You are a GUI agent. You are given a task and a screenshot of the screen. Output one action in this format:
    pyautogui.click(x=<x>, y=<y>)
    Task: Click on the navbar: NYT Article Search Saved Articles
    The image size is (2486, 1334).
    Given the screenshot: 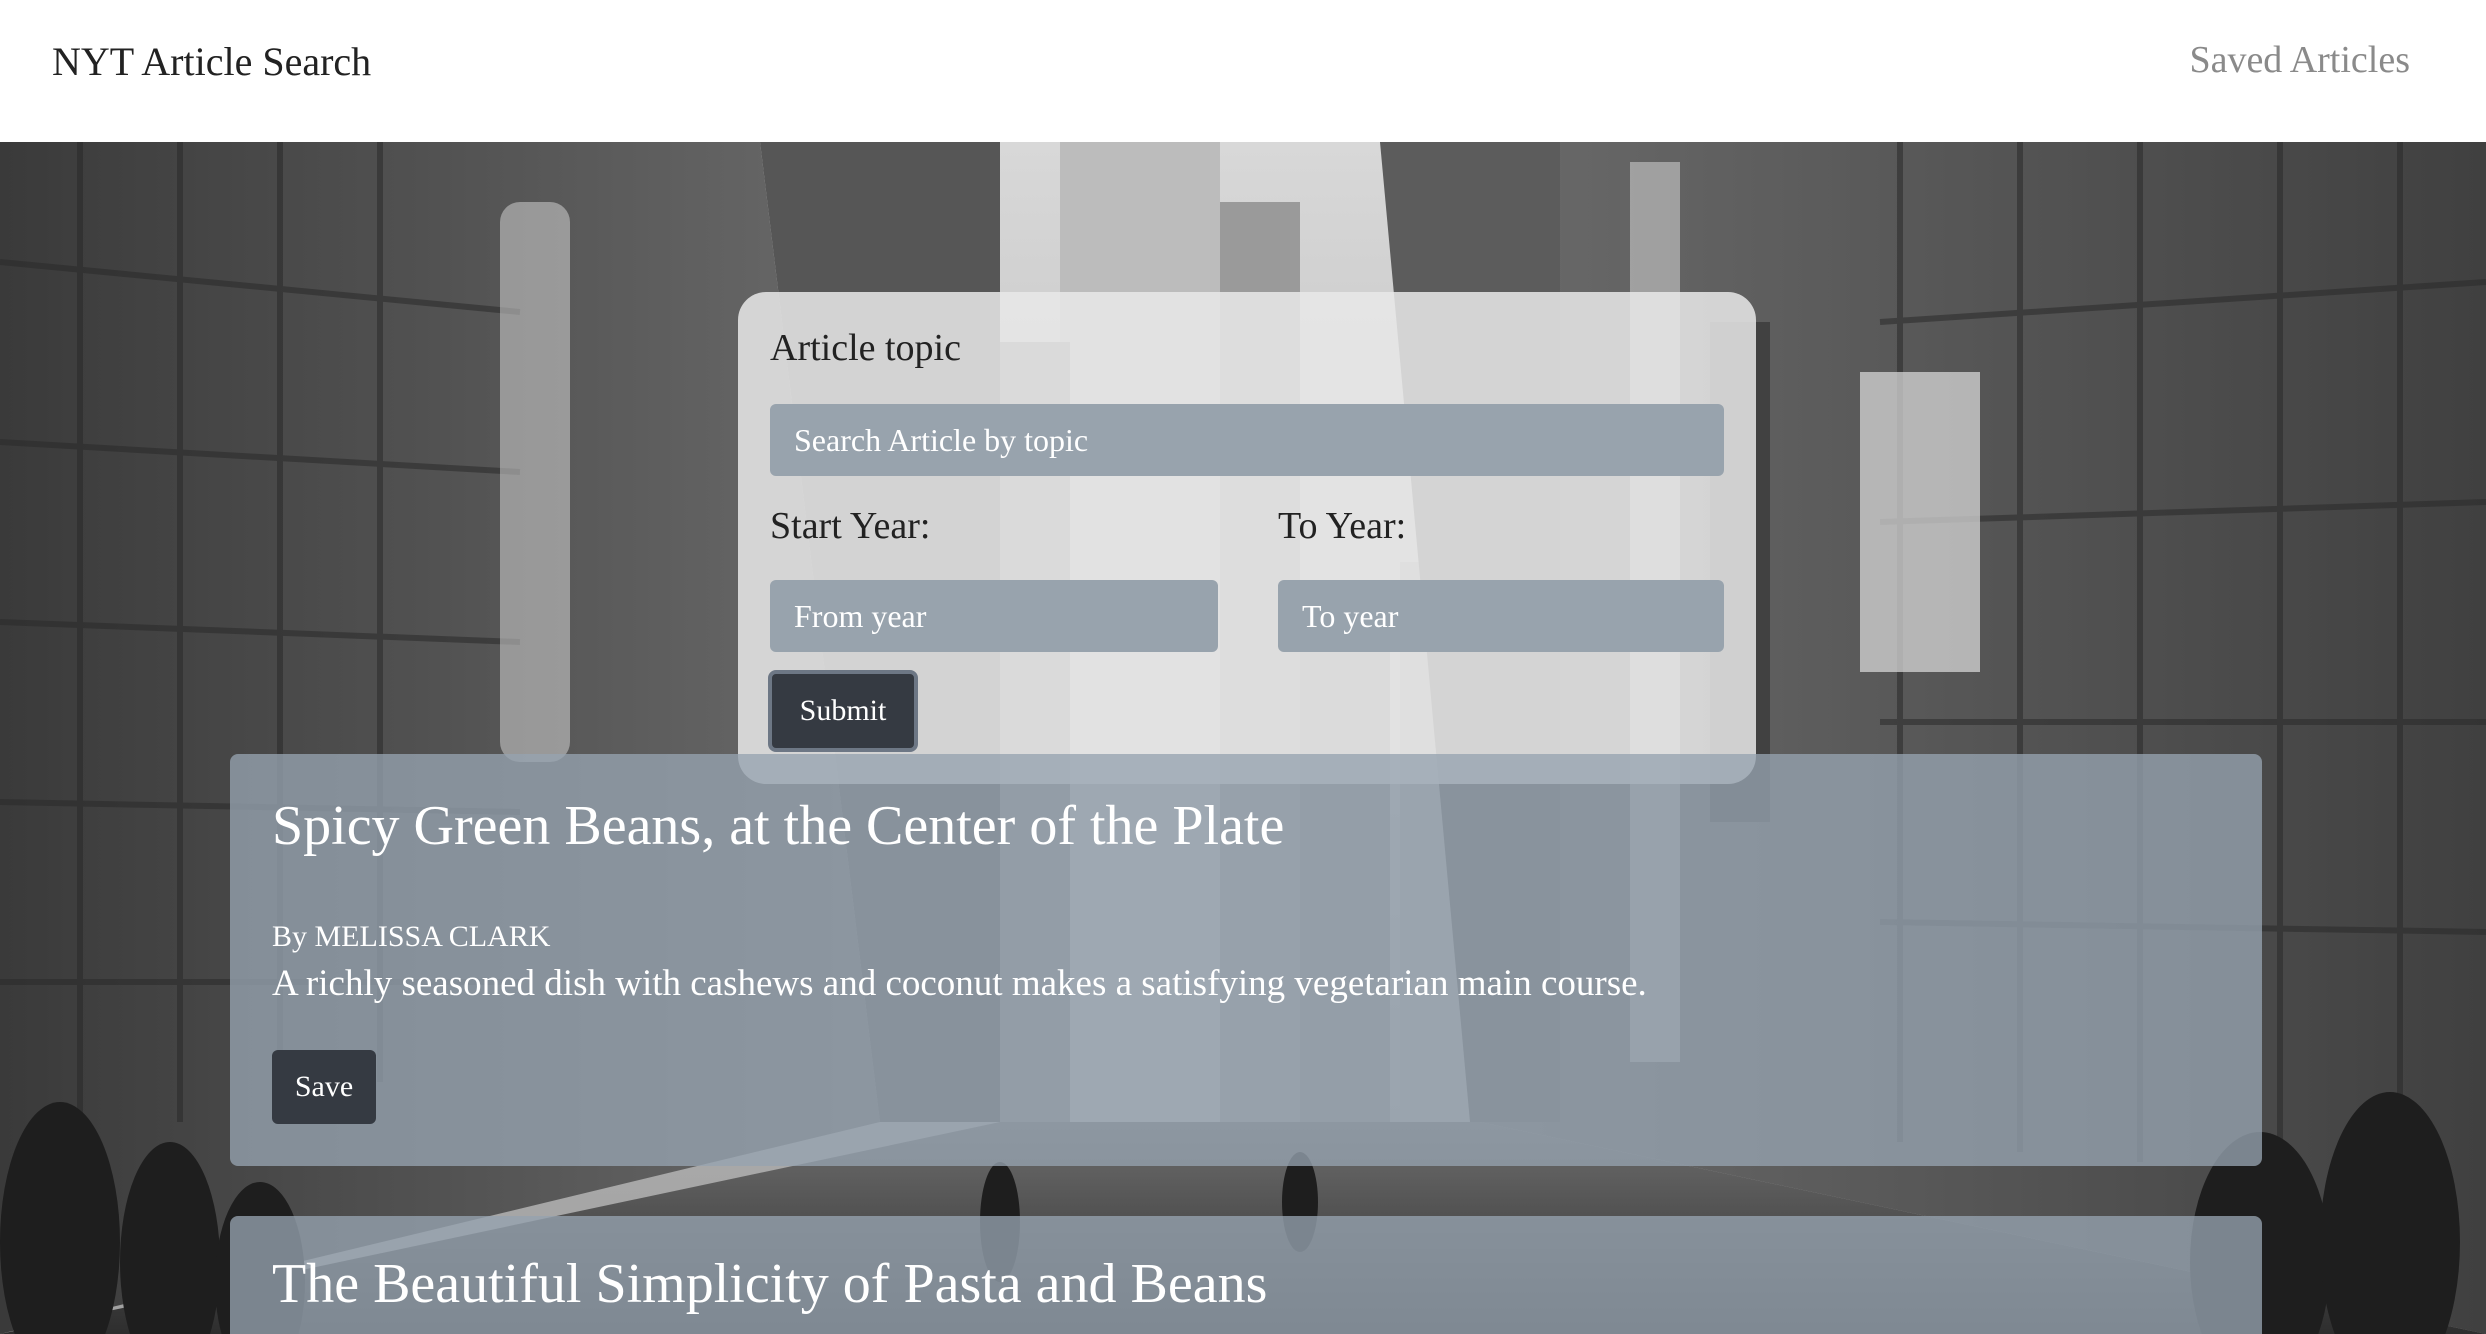 What is the action you would take?
    pyautogui.click(x=1243, y=71)
    